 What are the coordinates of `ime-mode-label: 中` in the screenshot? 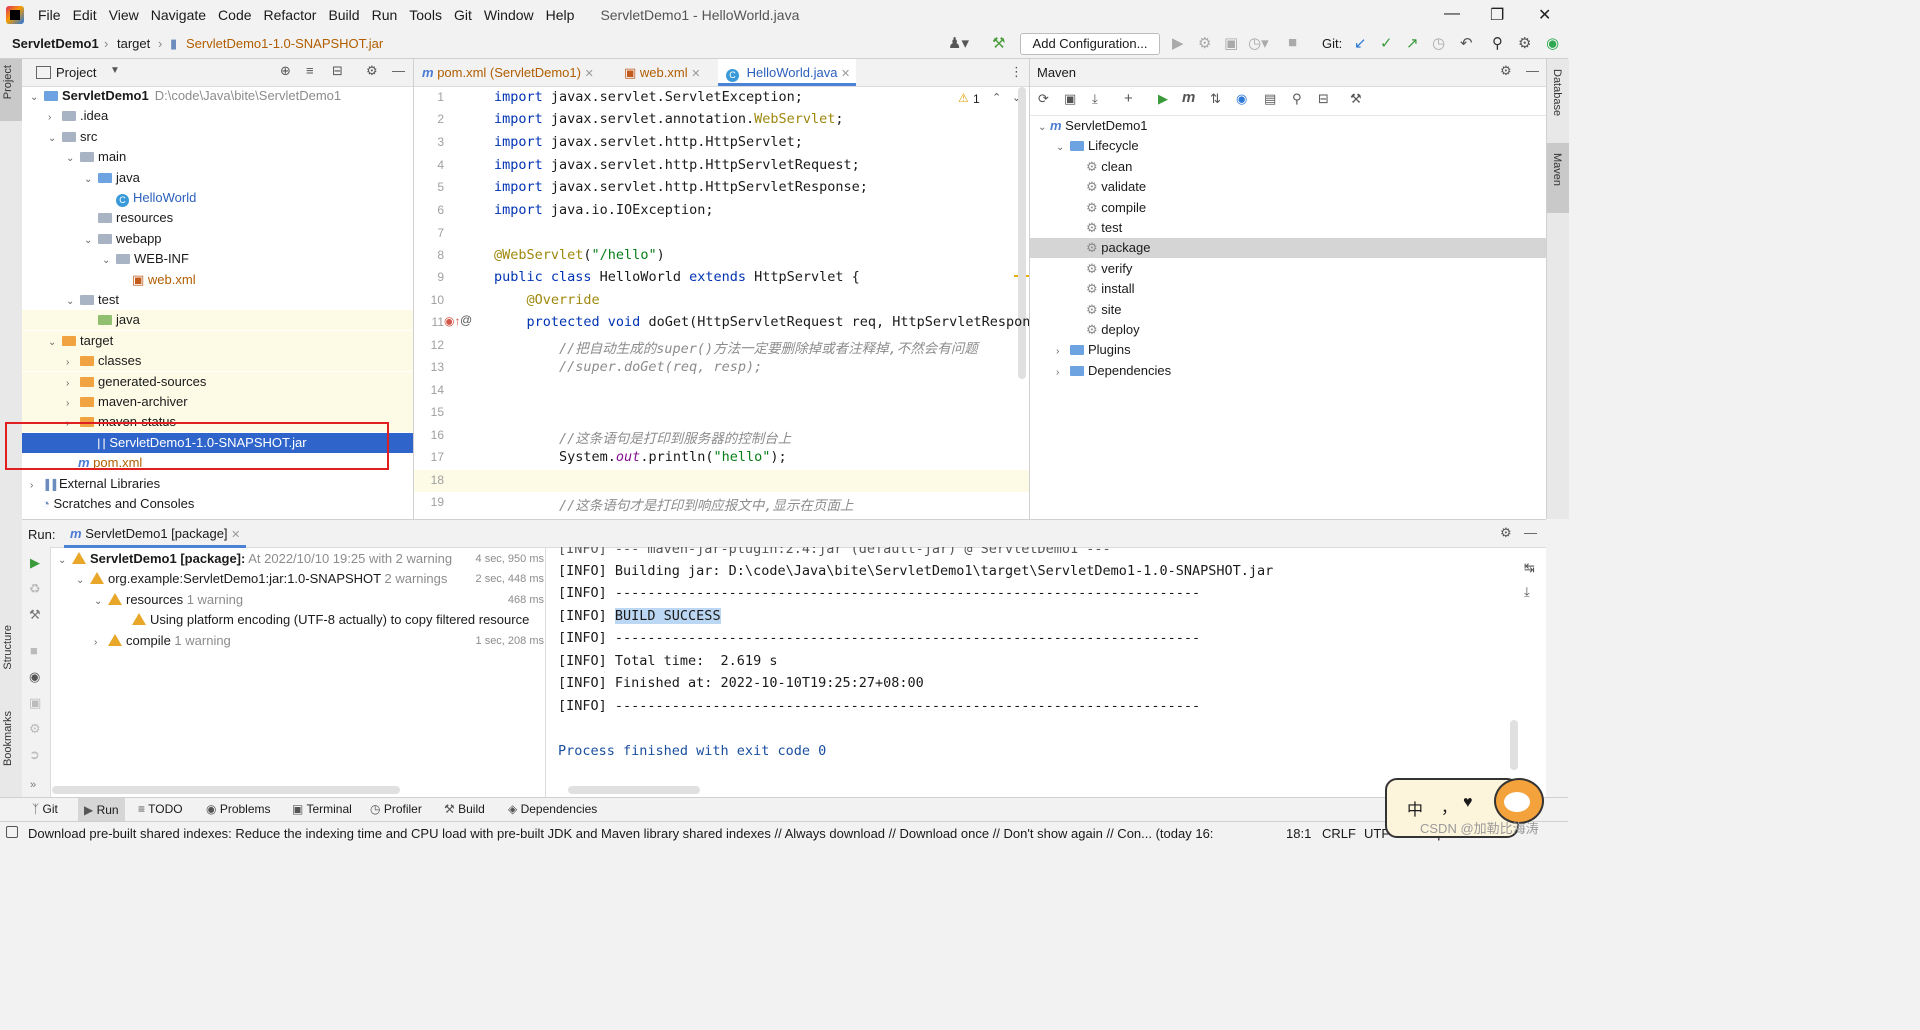 It's located at (1415, 808).